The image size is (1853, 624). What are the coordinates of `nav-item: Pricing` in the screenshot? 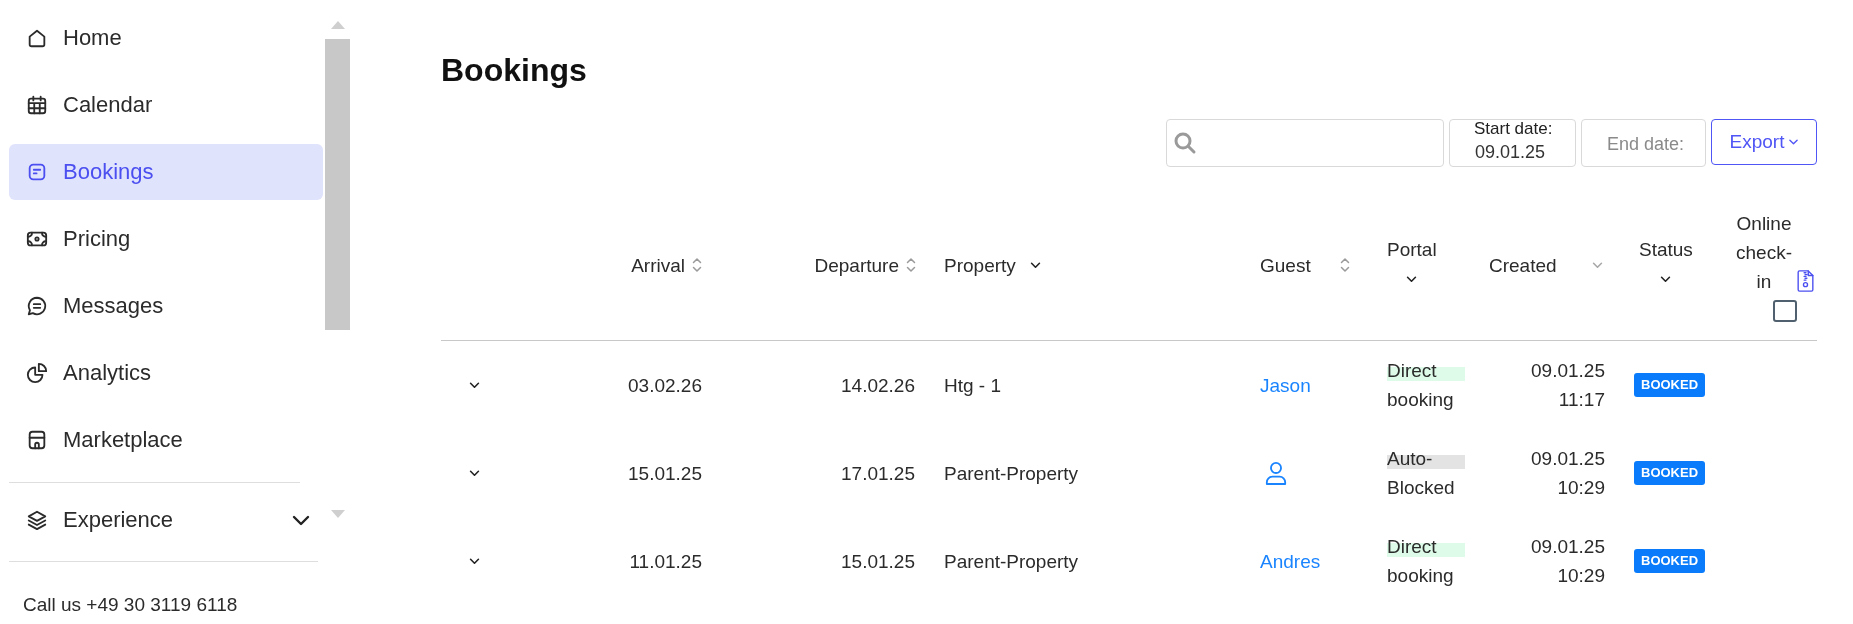 It's located at (166, 239).